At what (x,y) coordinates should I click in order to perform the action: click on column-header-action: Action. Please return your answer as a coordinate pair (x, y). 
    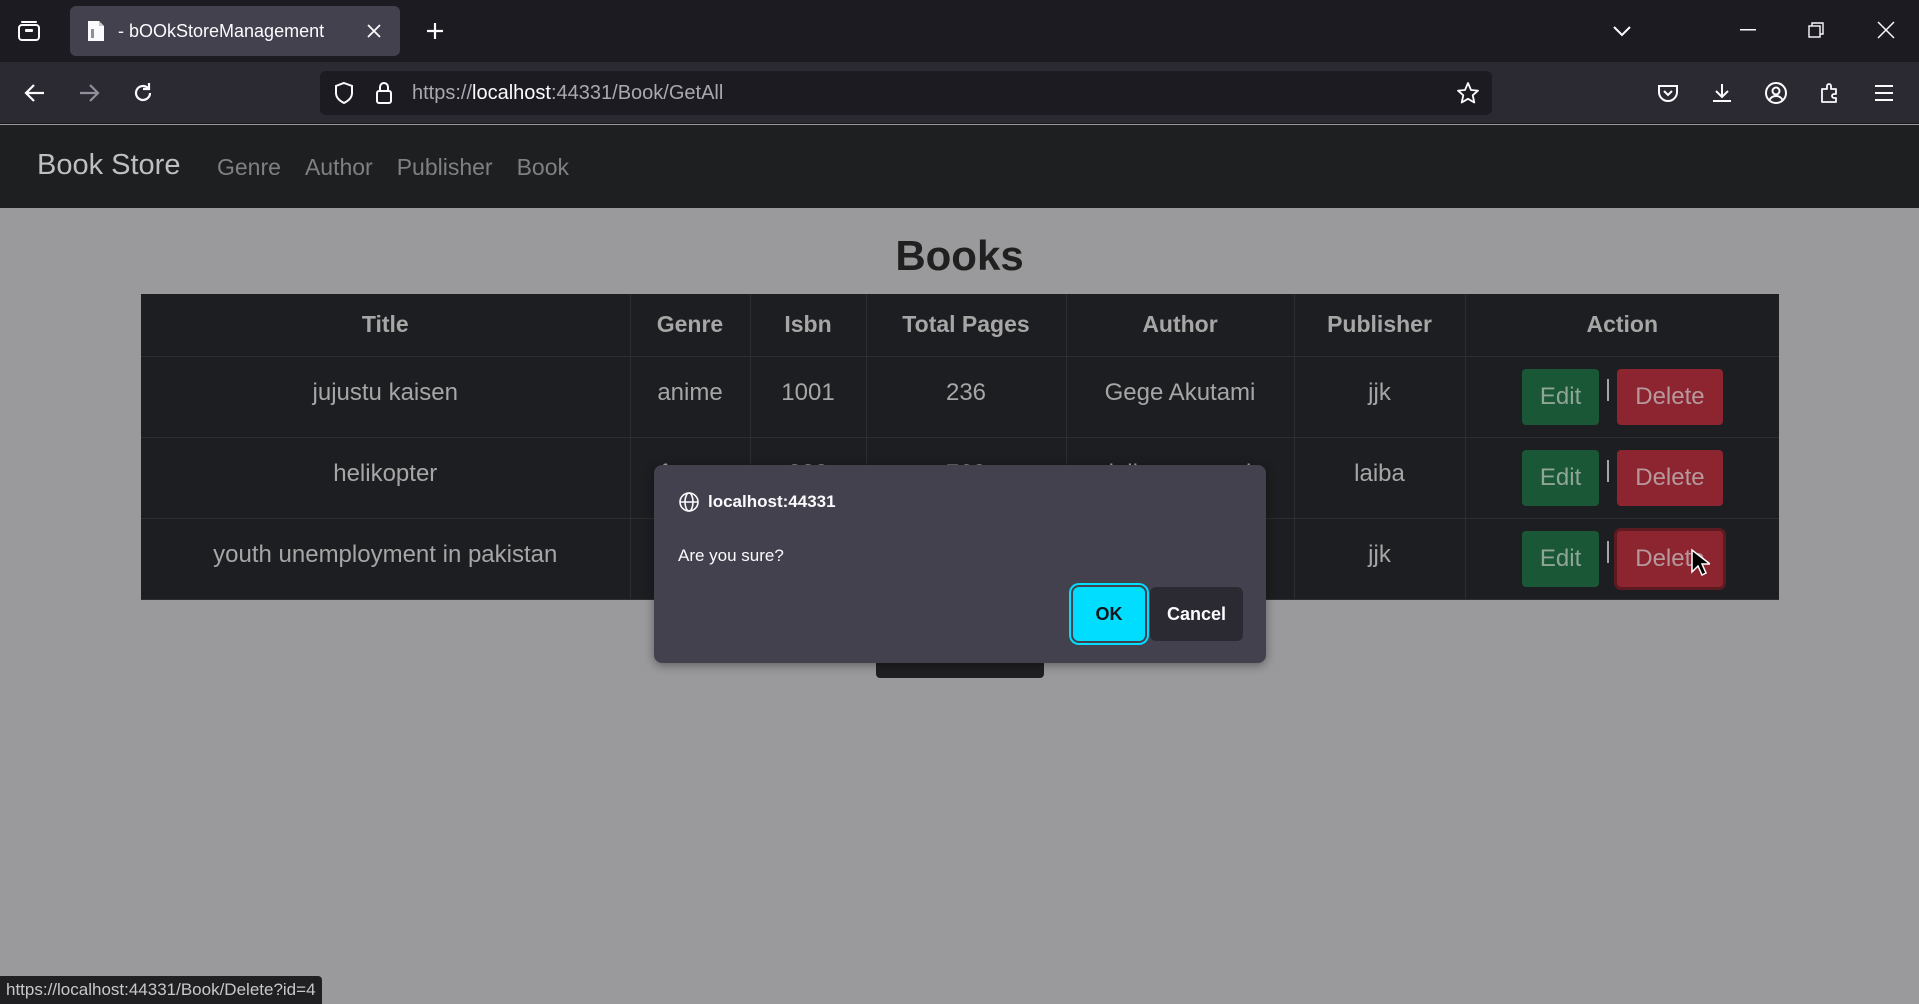
    Looking at the image, I should click on (1622, 325).